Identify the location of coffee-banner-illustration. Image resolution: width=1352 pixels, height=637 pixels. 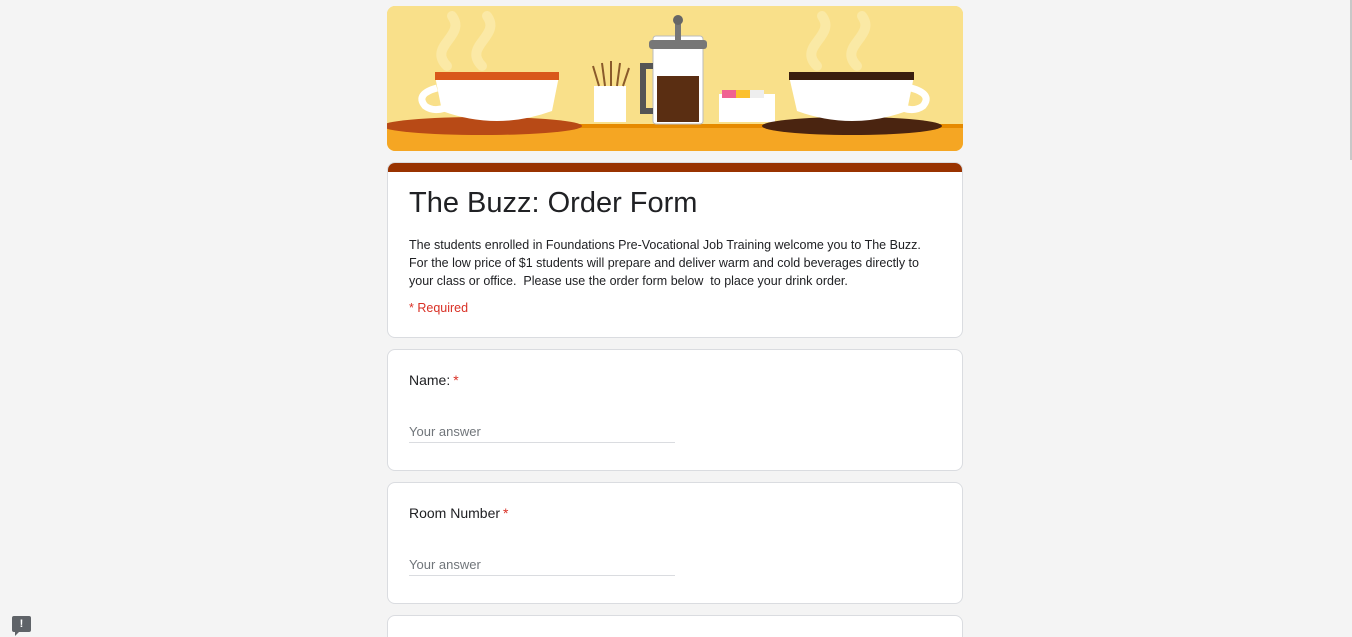
(675, 78).